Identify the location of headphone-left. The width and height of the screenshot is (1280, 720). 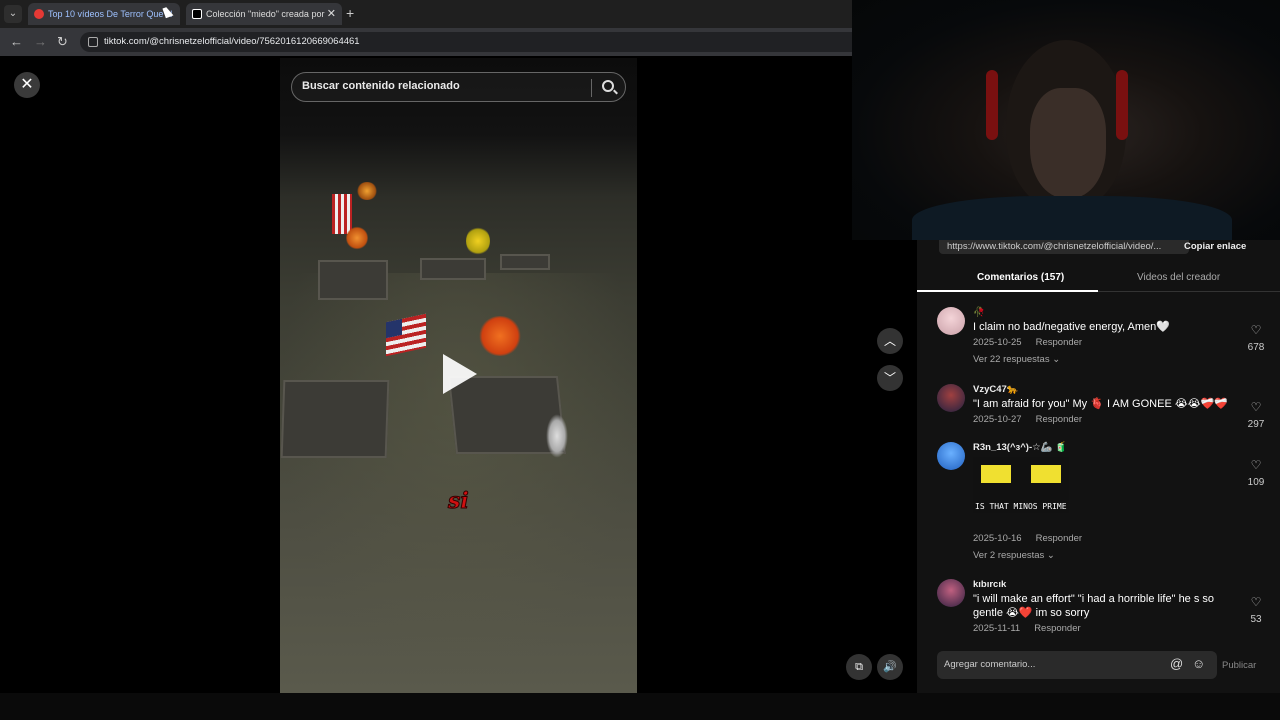
(992, 105).